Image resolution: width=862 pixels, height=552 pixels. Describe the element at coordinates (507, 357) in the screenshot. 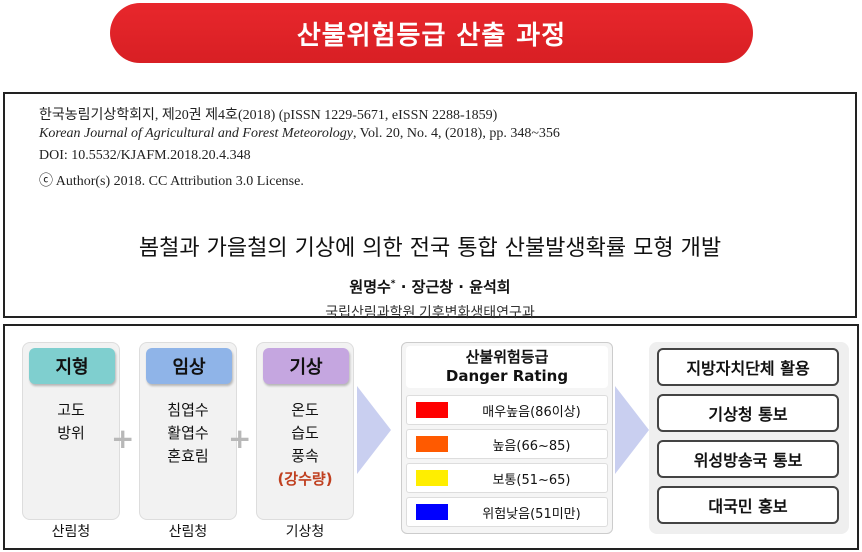

I see `rating-title-ko: 산불위험등급` at that location.